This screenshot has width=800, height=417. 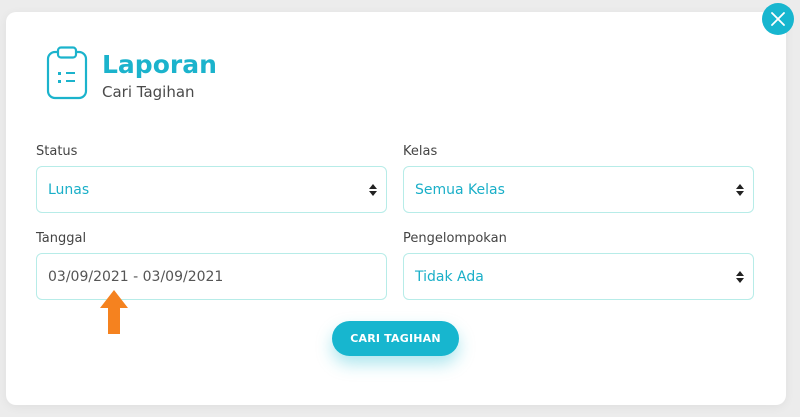 I want to click on clipboard-icon, so click(x=67, y=73).